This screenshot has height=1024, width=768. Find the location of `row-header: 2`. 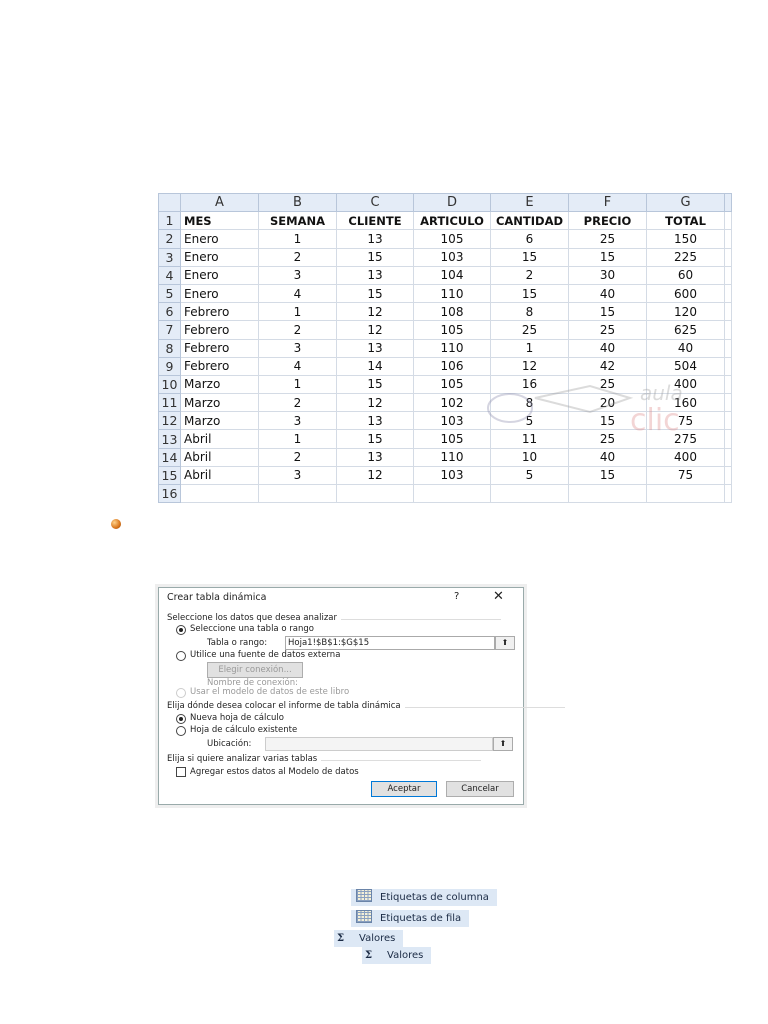

row-header: 2 is located at coordinates (169, 239).